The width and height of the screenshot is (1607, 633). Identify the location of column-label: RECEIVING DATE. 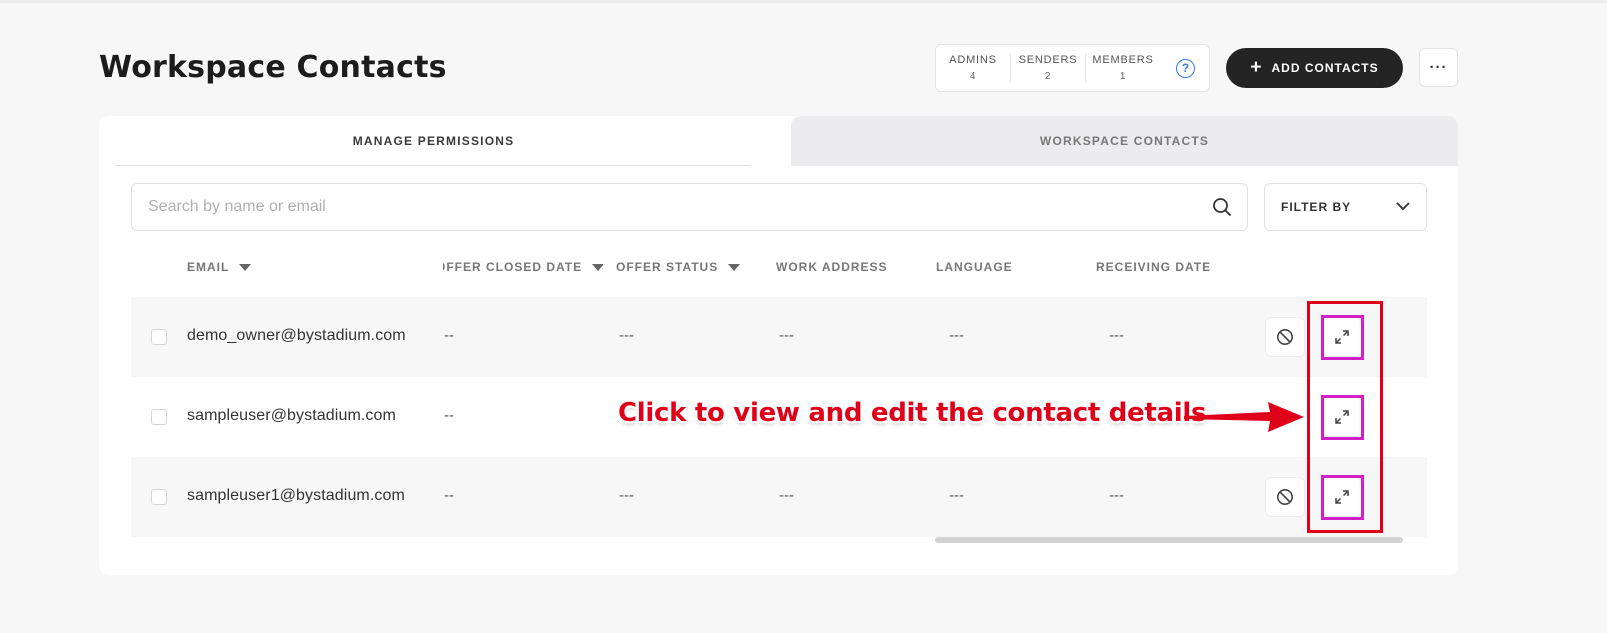
(1154, 267).